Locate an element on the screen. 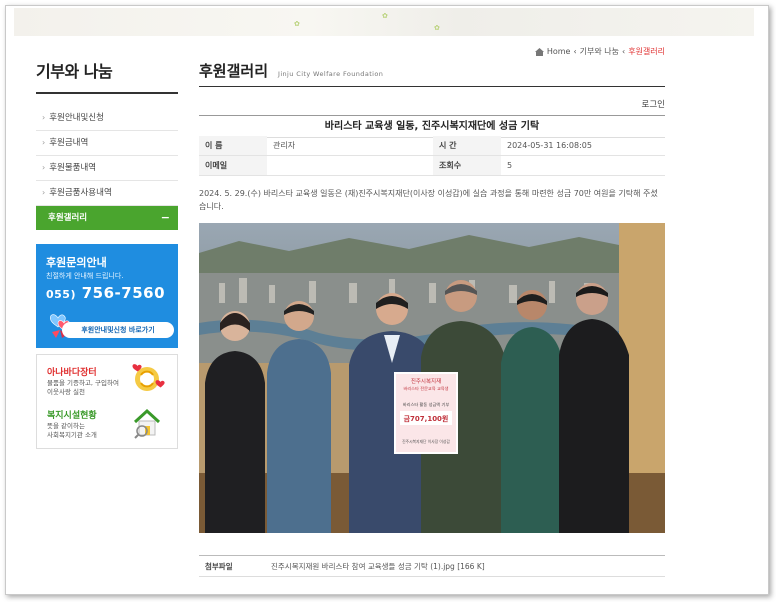 This screenshot has width=776, height=602. breadcrumb-section: 기부와 나눔 is located at coordinates (599, 51).